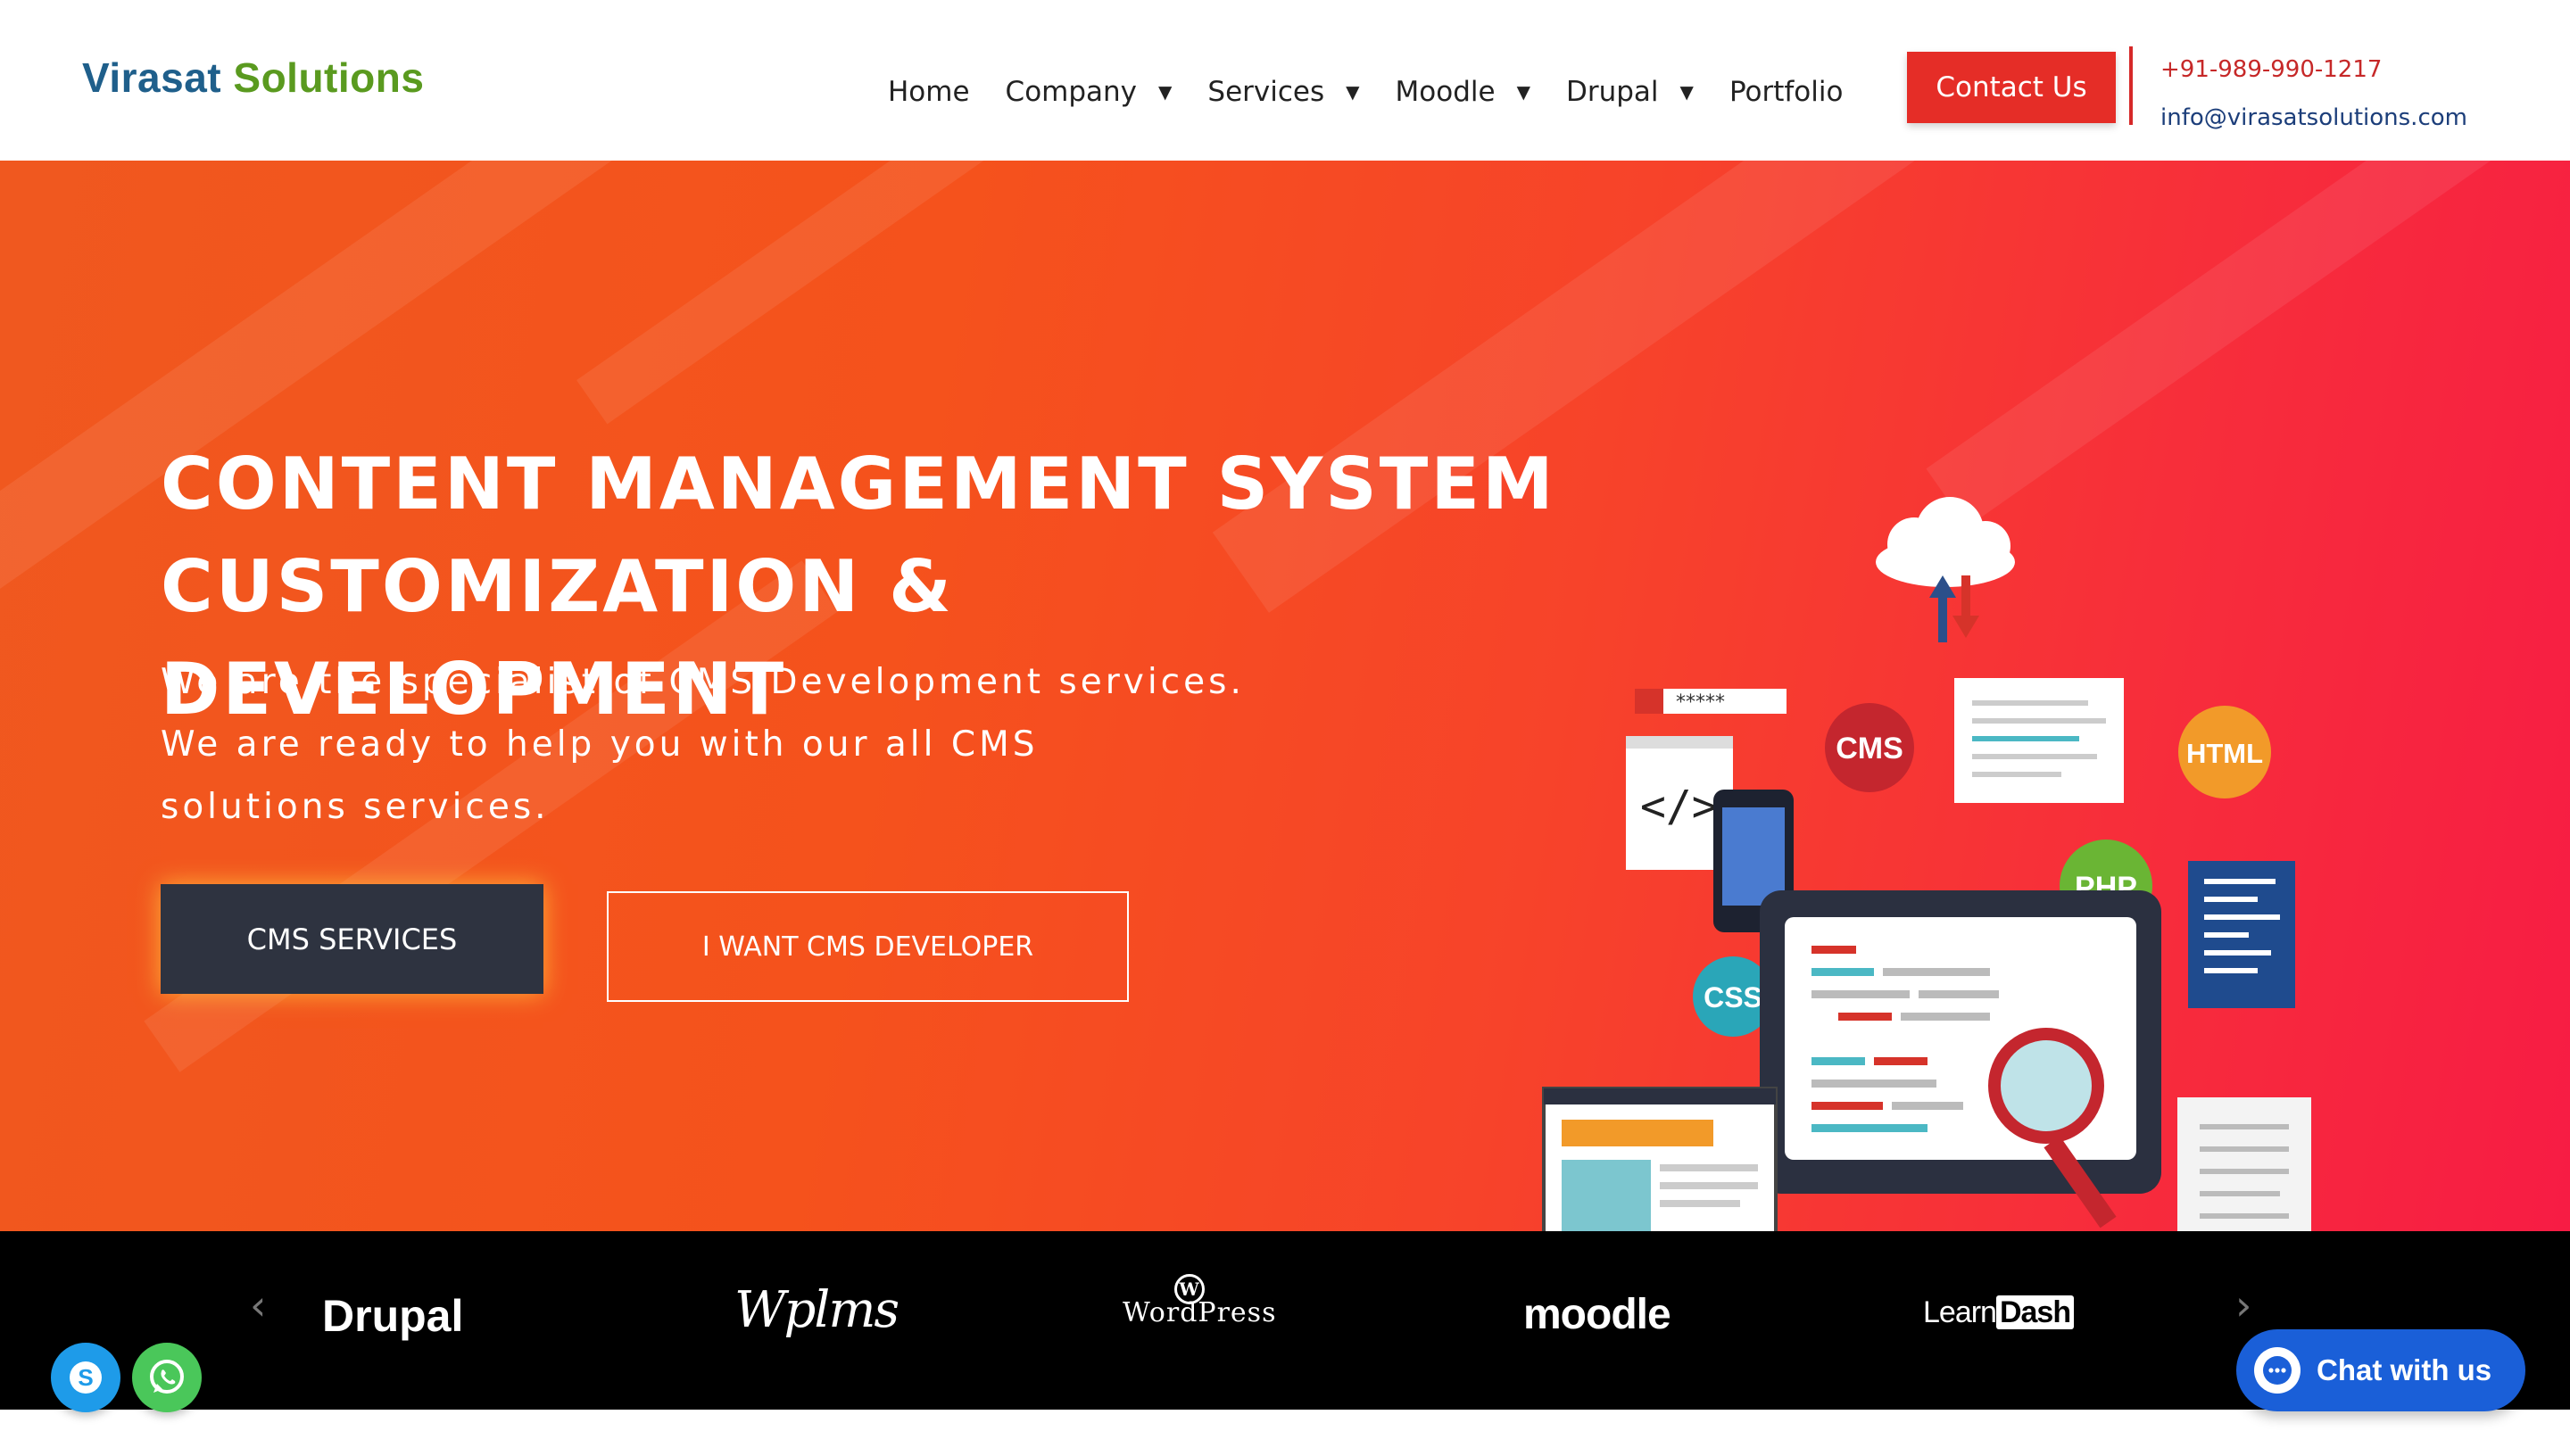 This screenshot has height=1456, width=2570. Describe the element at coordinates (1446, 92) in the screenshot. I see `nav-label: Moodle` at that location.